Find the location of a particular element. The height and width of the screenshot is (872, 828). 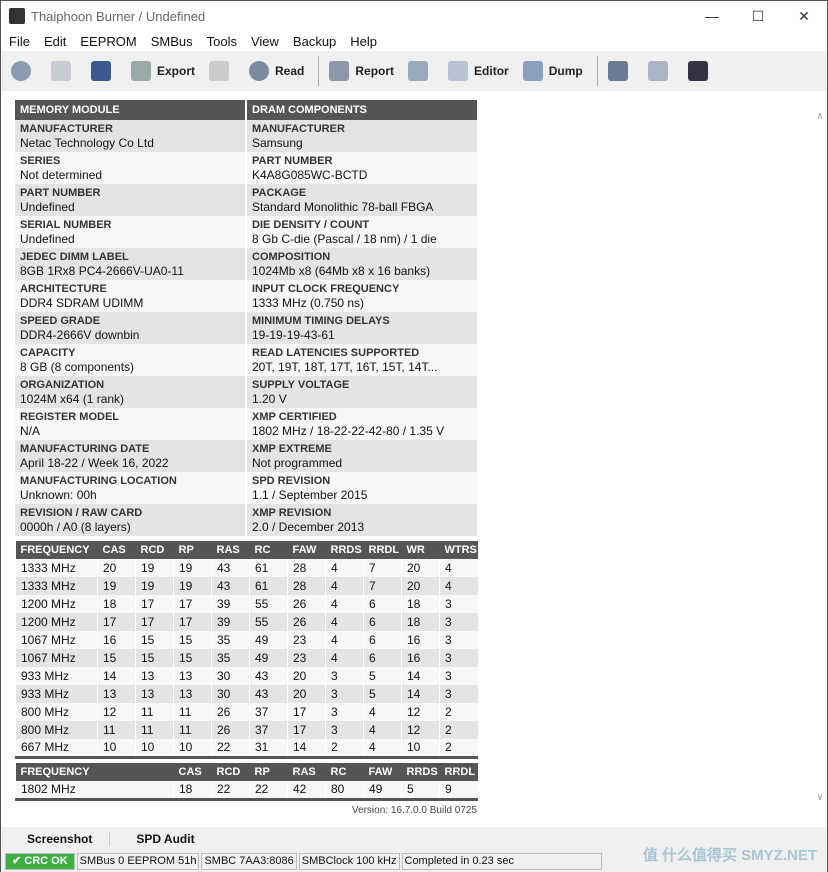

read-label: Read is located at coordinates (290, 71).